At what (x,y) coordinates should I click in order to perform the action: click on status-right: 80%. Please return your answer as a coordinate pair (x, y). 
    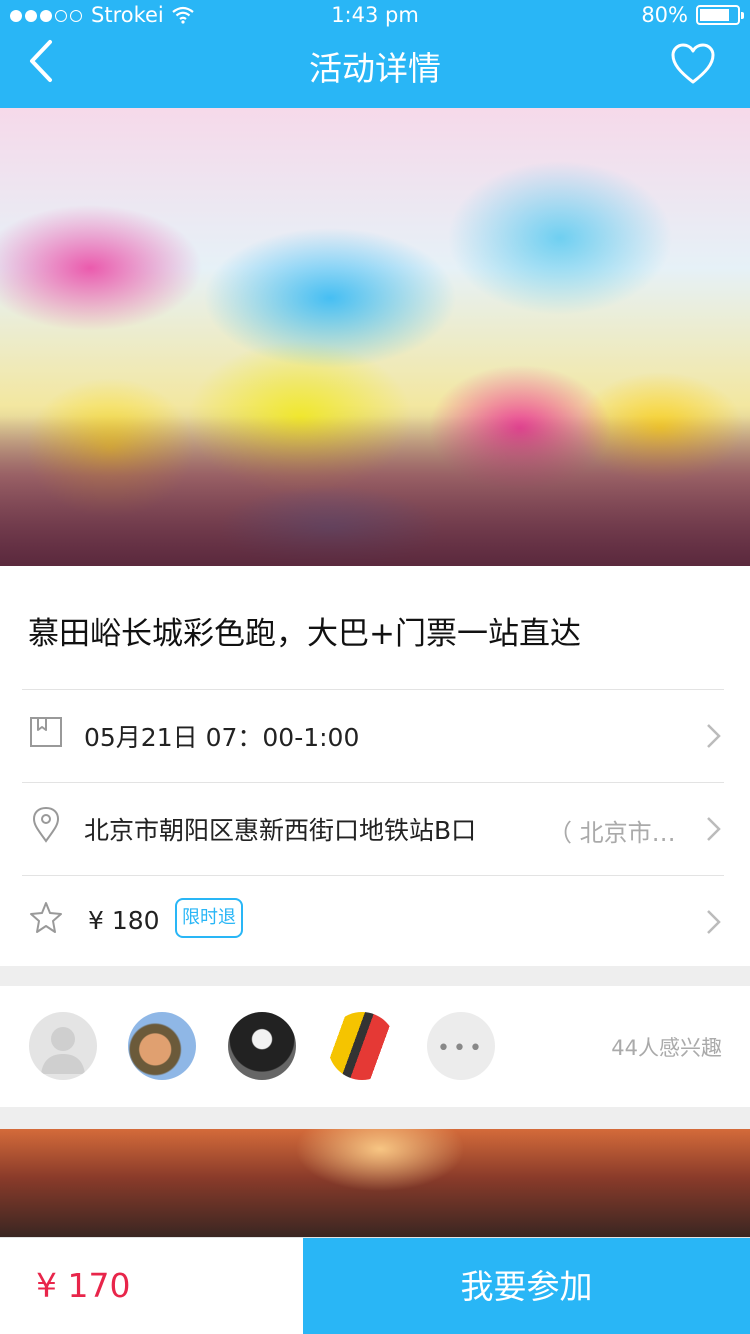
    Looking at the image, I should click on (692, 15).